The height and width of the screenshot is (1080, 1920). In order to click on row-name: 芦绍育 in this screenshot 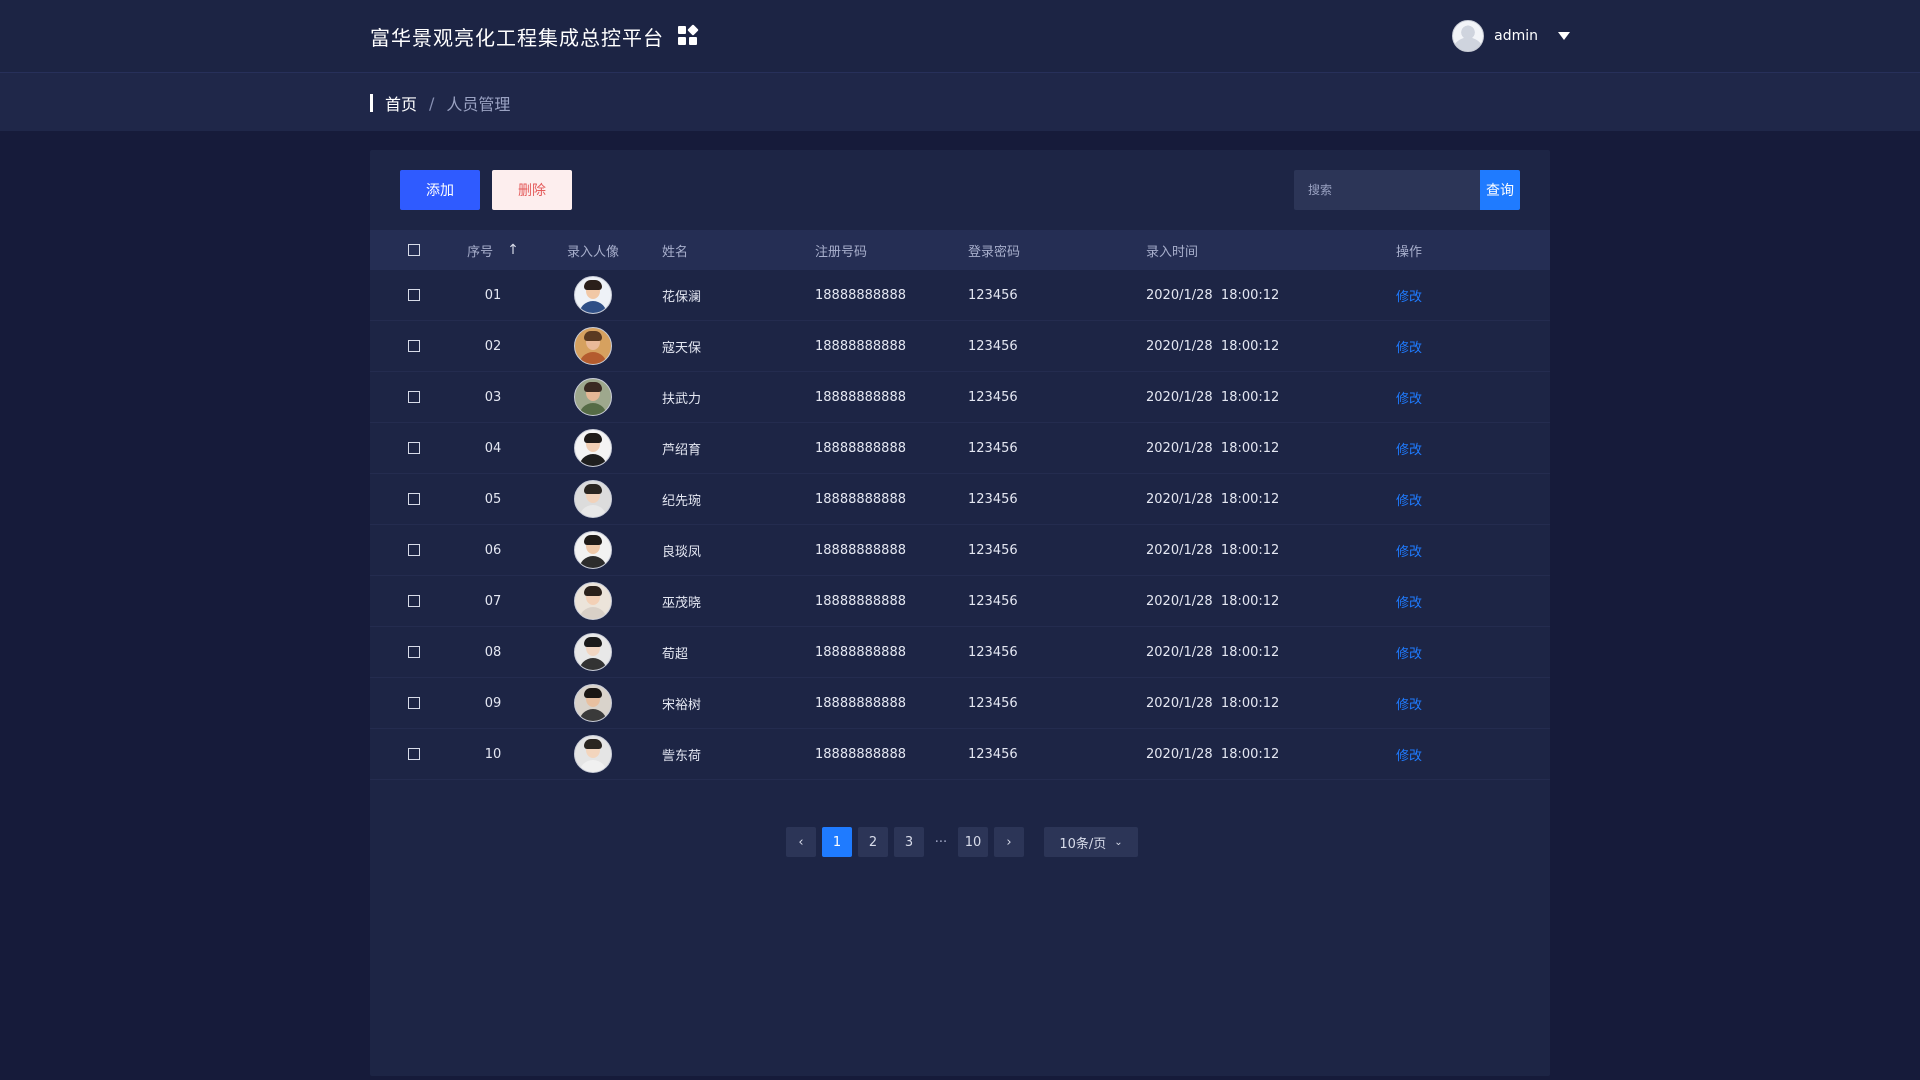, I will do `click(682, 450)`.